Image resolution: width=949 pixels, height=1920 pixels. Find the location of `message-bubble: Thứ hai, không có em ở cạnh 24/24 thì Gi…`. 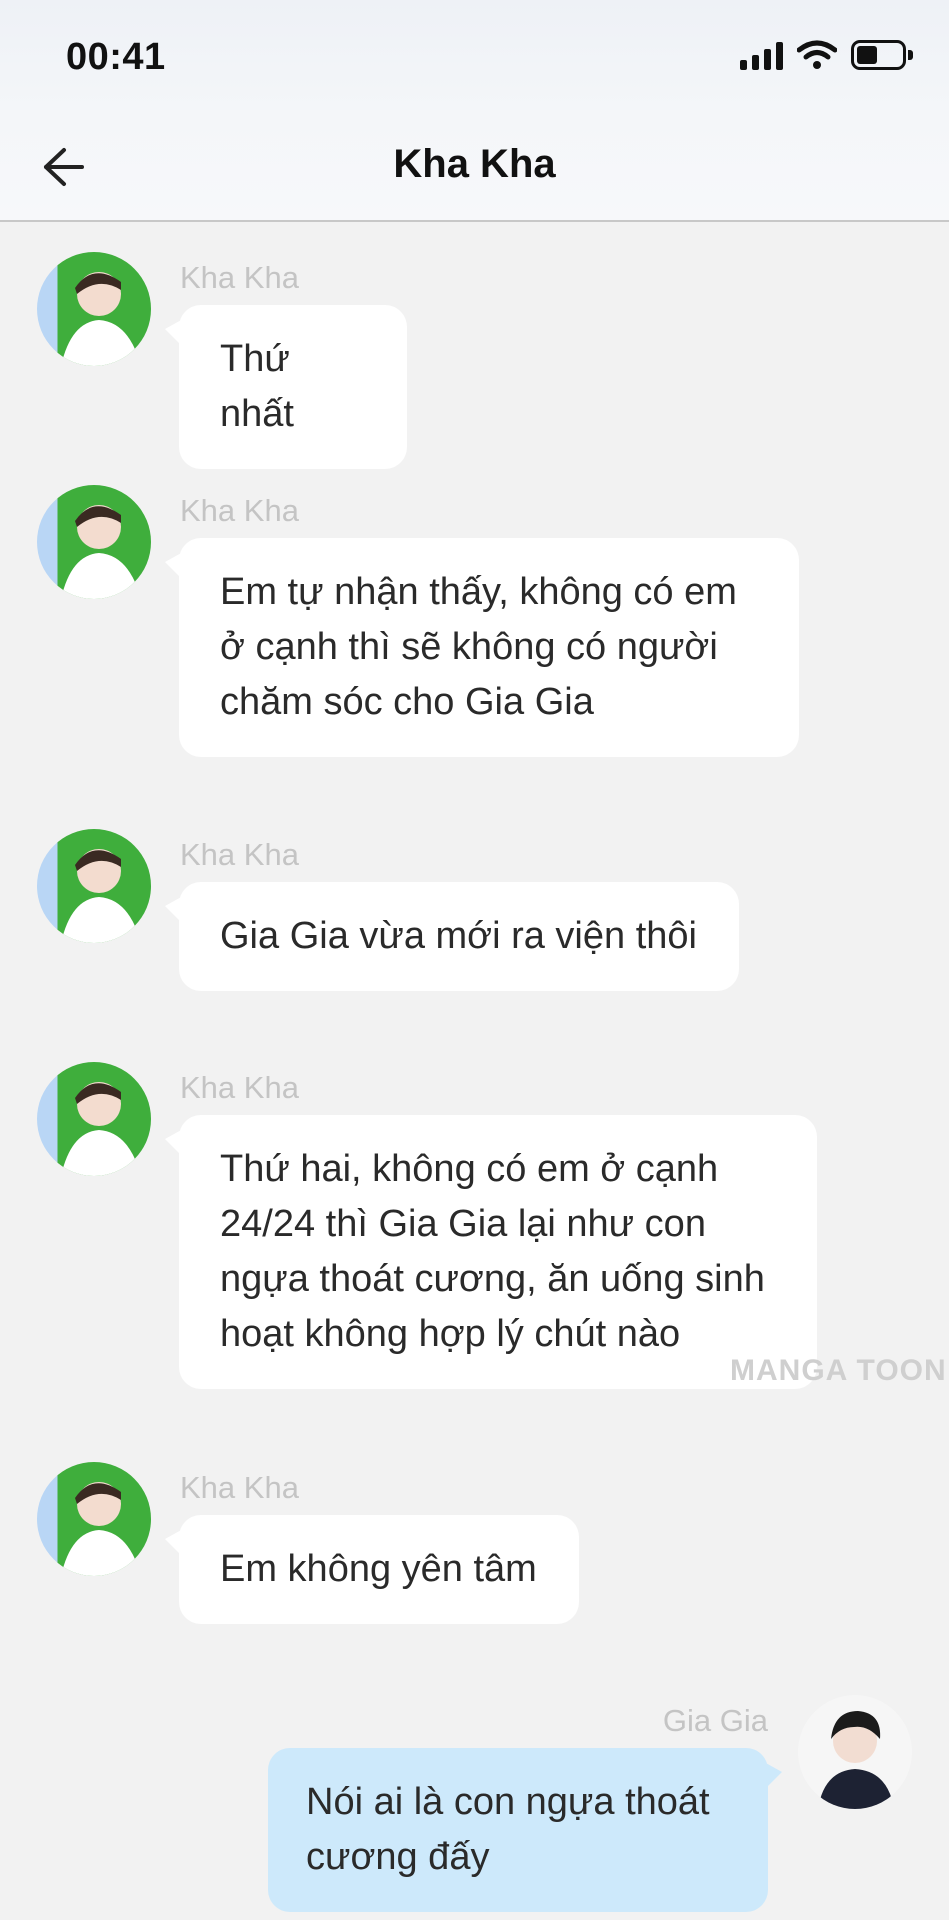

message-bubble: Thứ hai, không có em ở cạnh 24/24 thì Gi… is located at coordinates (491, 1252).